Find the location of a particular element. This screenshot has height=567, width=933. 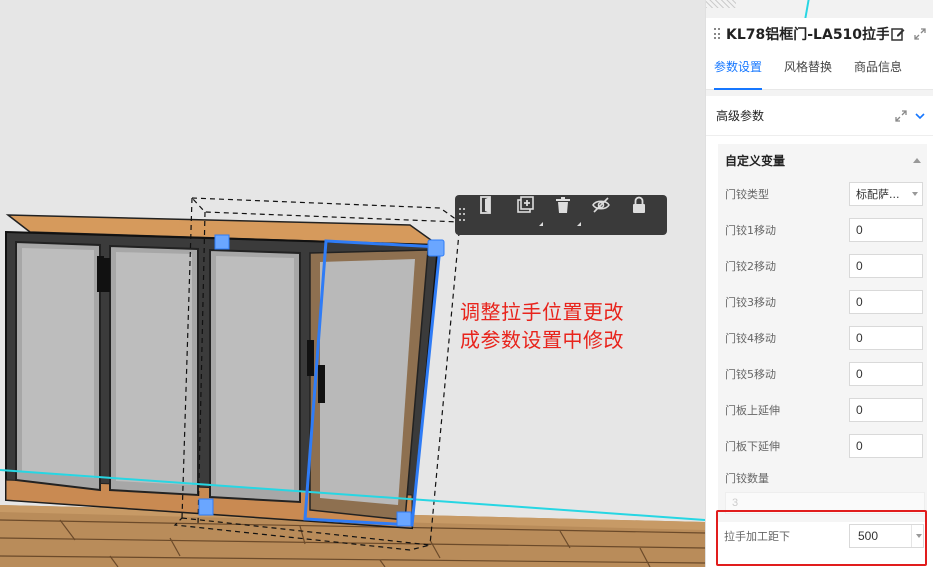

hinge-1-move-input: 0 is located at coordinates (886, 230).